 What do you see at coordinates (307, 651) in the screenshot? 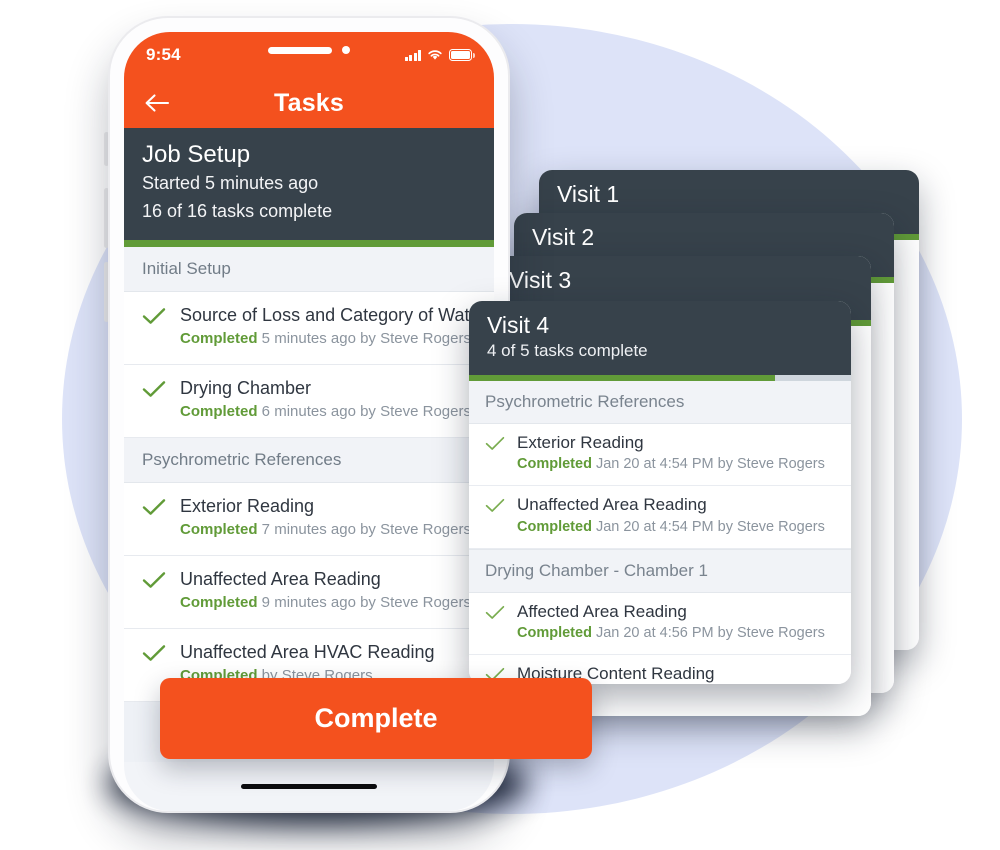
I see `task-title: Unaffected Area HVAC Reading` at bounding box center [307, 651].